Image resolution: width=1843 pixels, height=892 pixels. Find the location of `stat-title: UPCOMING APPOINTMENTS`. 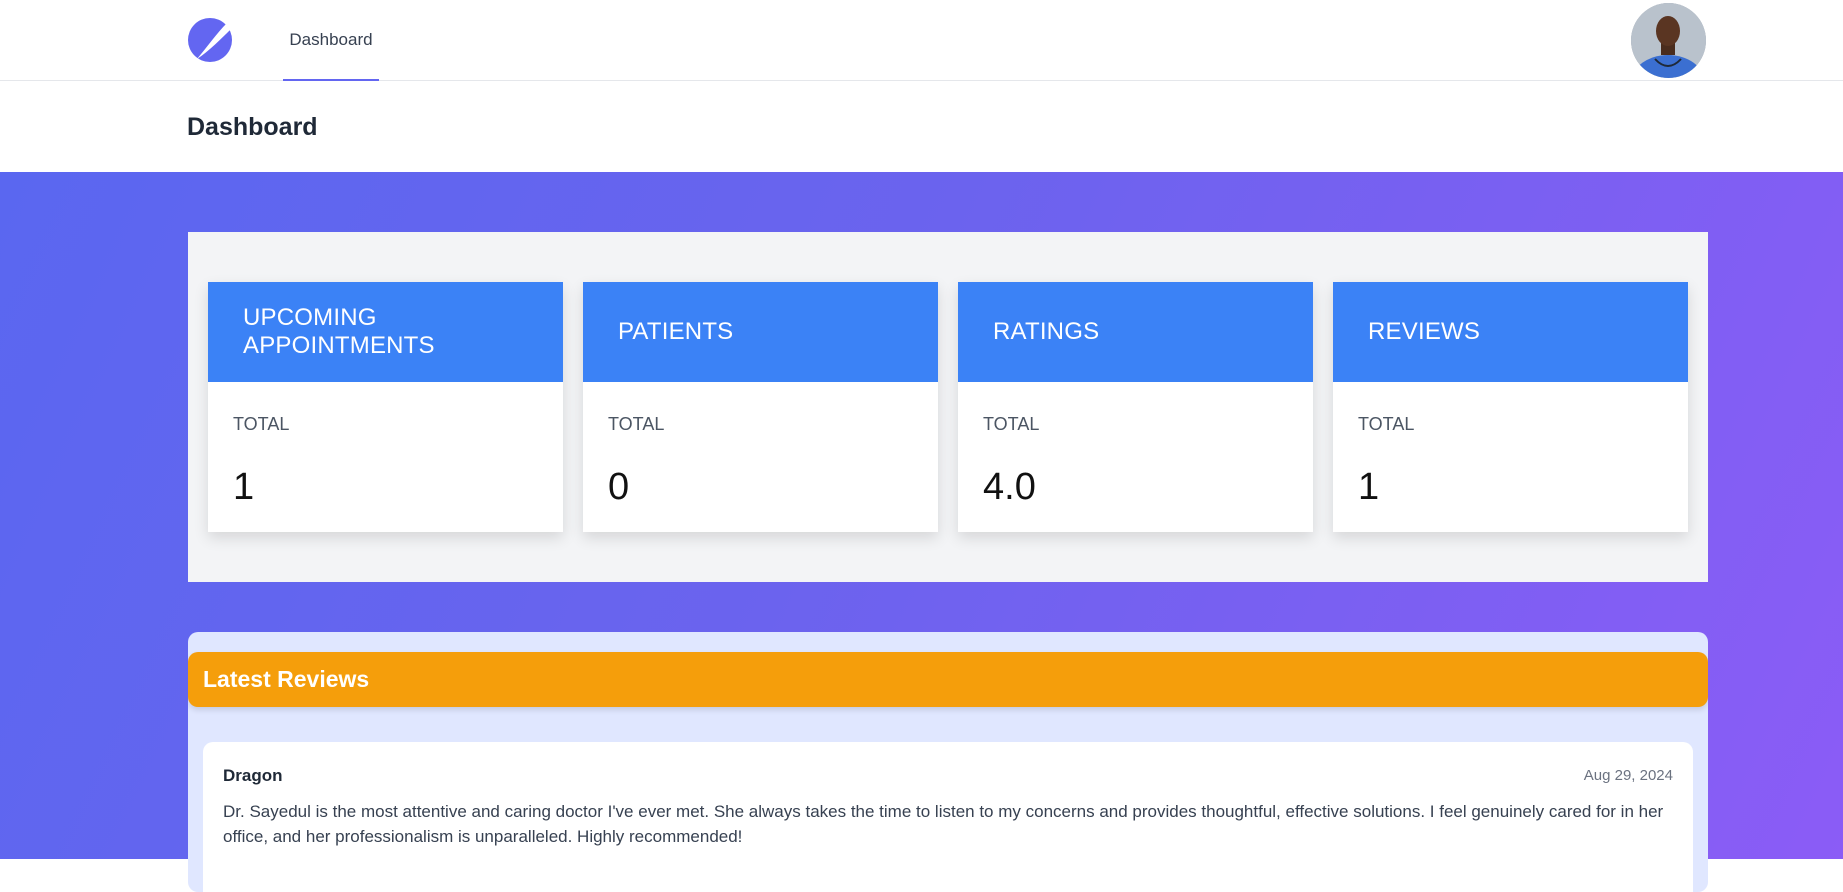

stat-title: UPCOMING APPOINTMENTS is located at coordinates (385, 332).